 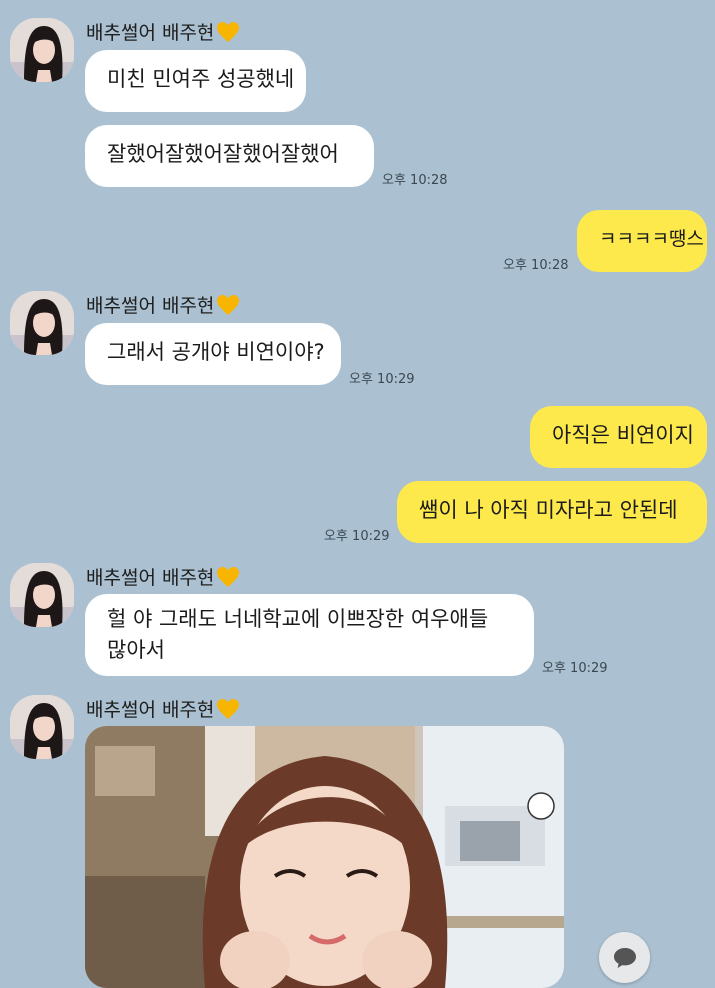 What do you see at coordinates (213, 354) in the screenshot?
I see `message-bubble: 그래서 공개야 비연이야?` at bounding box center [213, 354].